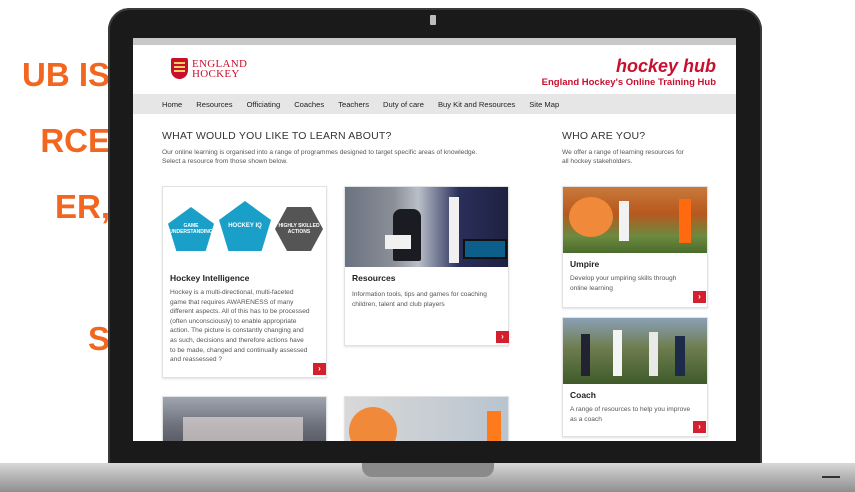 The height and width of the screenshot is (492, 855). What do you see at coordinates (666, 66) in the screenshot?
I see `hockey-hub-title: hockey hub` at bounding box center [666, 66].